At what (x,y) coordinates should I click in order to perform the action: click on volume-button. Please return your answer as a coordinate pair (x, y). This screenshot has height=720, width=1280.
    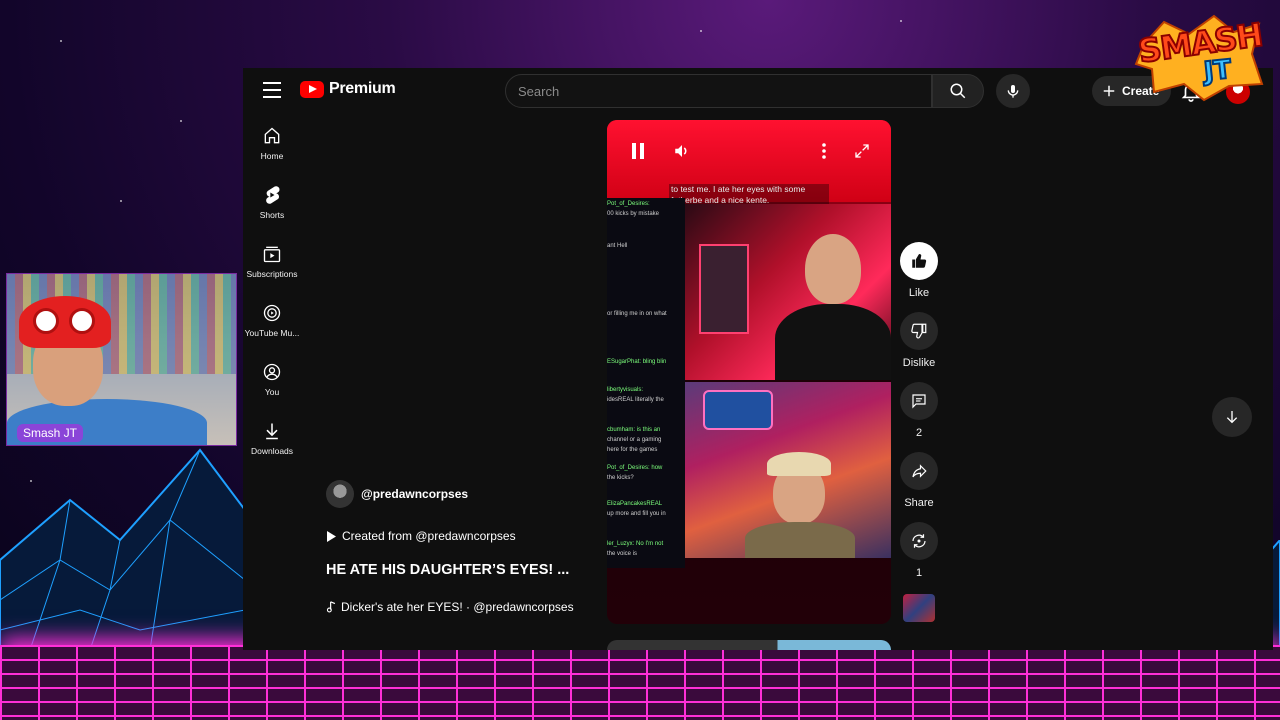
    Looking at the image, I should click on (682, 151).